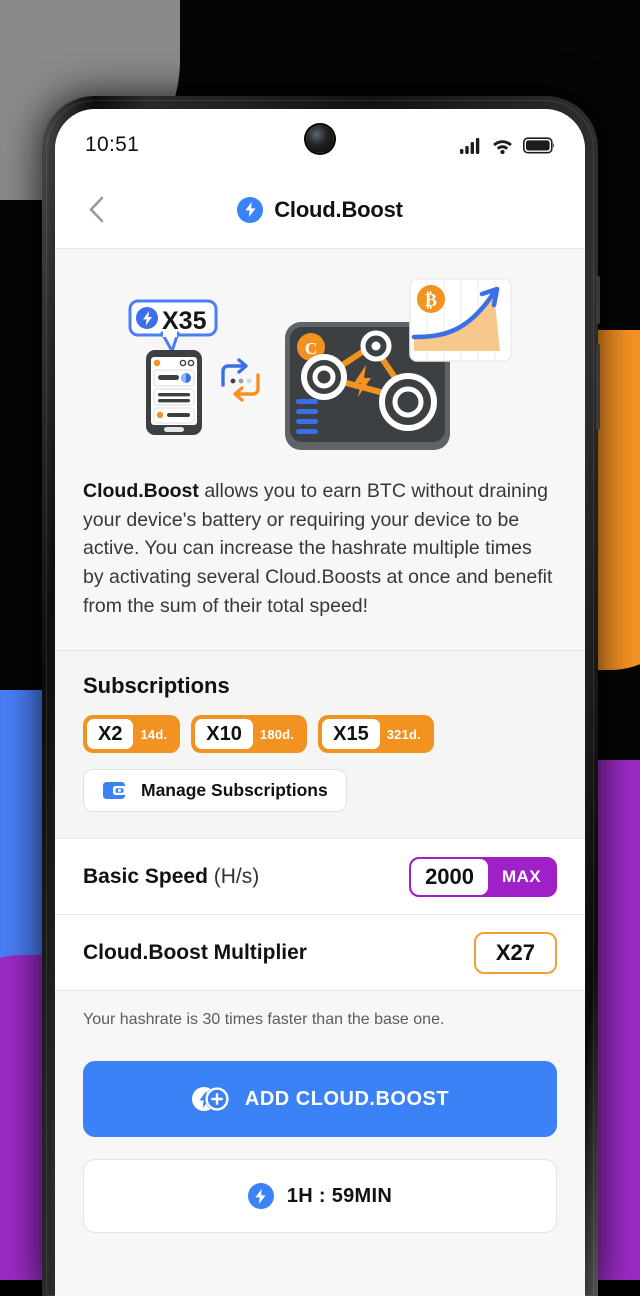 The width and height of the screenshot is (640, 1296). What do you see at coordinates (347, 1098) in the screenshot?
I see `add-cloud-boost-label: ADD CLOUD.BOOST` at bounding box center [347, 1098].